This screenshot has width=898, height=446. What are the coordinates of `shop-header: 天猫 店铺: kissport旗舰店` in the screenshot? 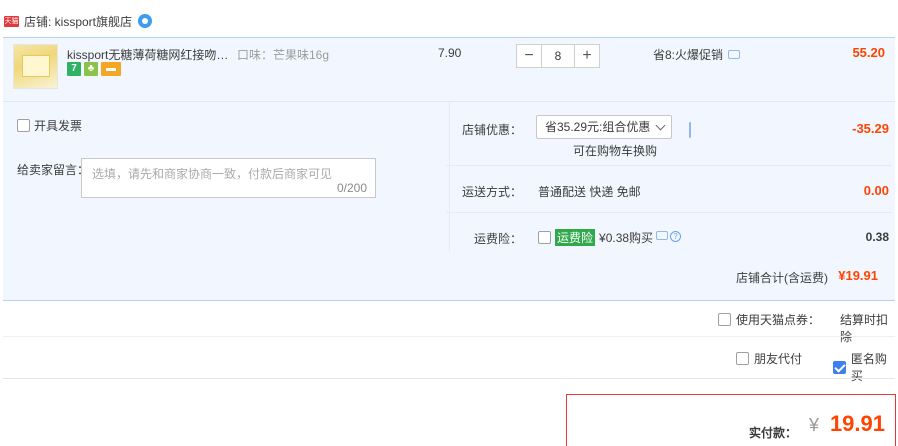 It's located at (449, 21).